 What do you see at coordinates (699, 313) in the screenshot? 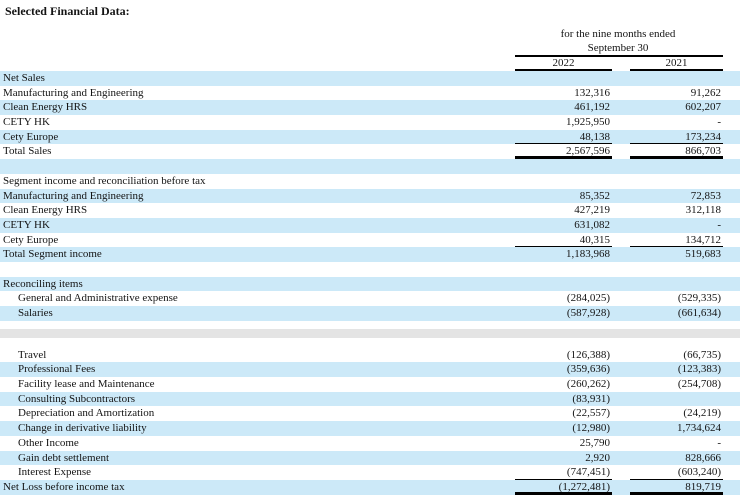
I see `value-2021: (661,634)` at bounding box center [699, 313].